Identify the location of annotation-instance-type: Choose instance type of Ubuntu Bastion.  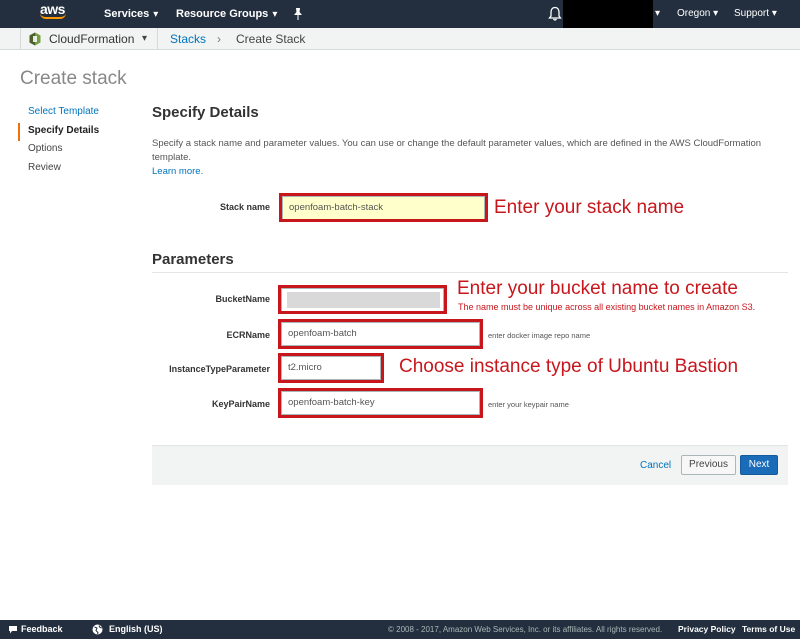
(569, 366).